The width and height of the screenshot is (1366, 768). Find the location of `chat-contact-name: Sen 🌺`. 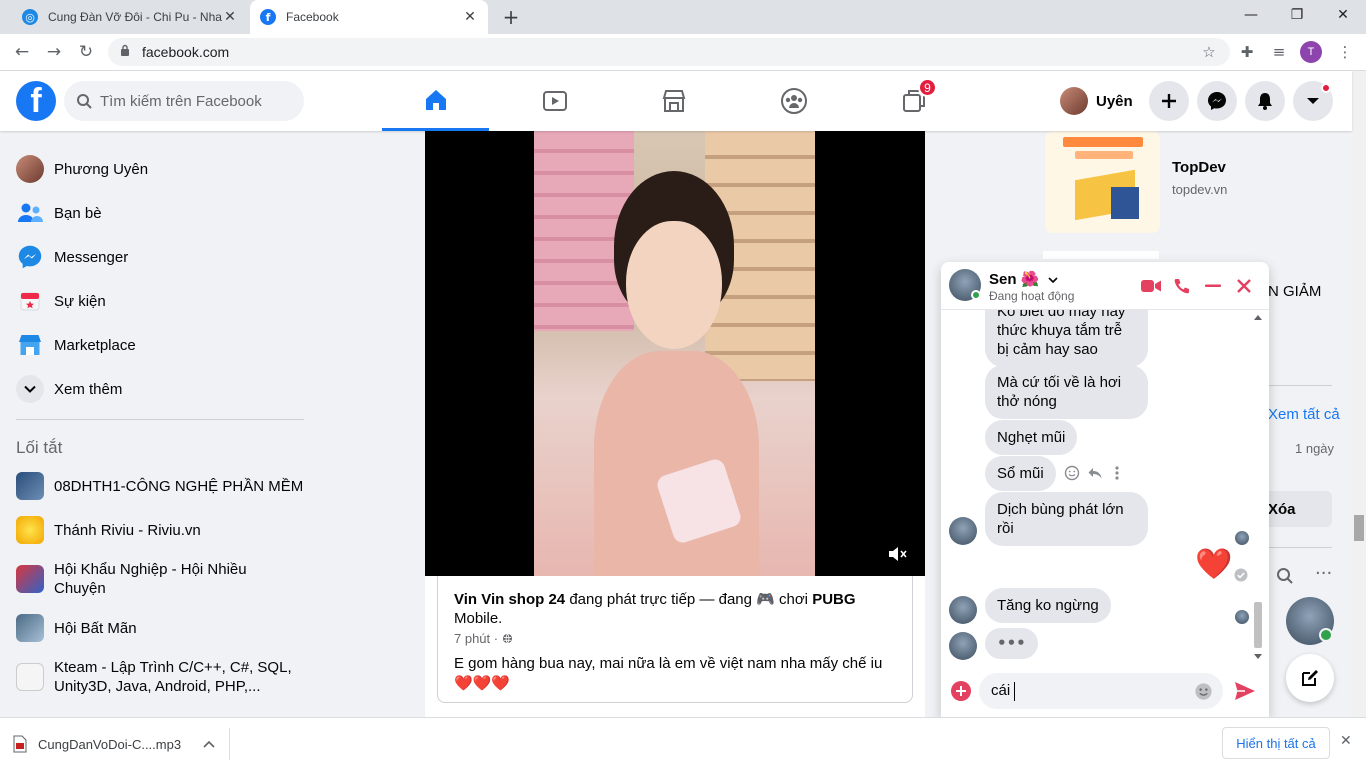

chat-contact-name: Sen 🌺 is located at coordinates (1023, 279).